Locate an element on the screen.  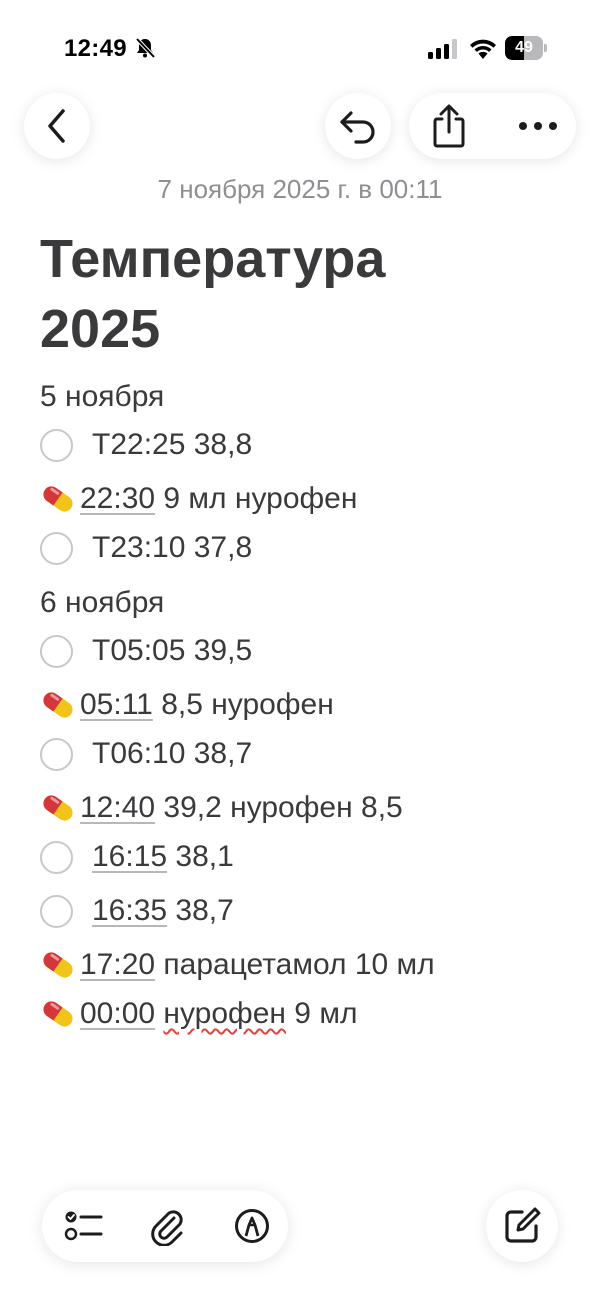
wifi-icon is located at coordinates (483, 49).